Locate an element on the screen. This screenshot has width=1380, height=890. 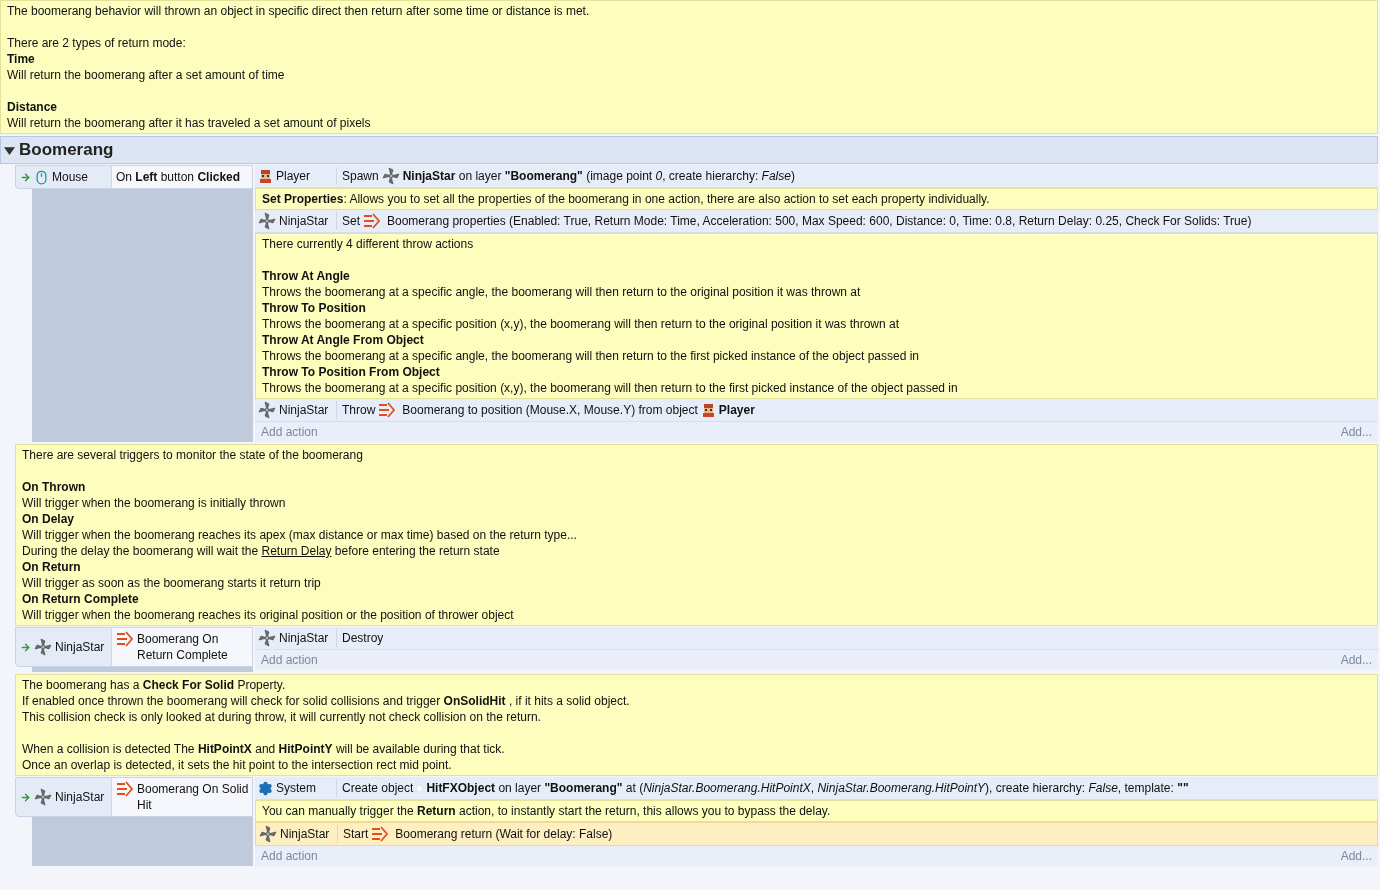
object-name: System is located at coordinates (296, 788).